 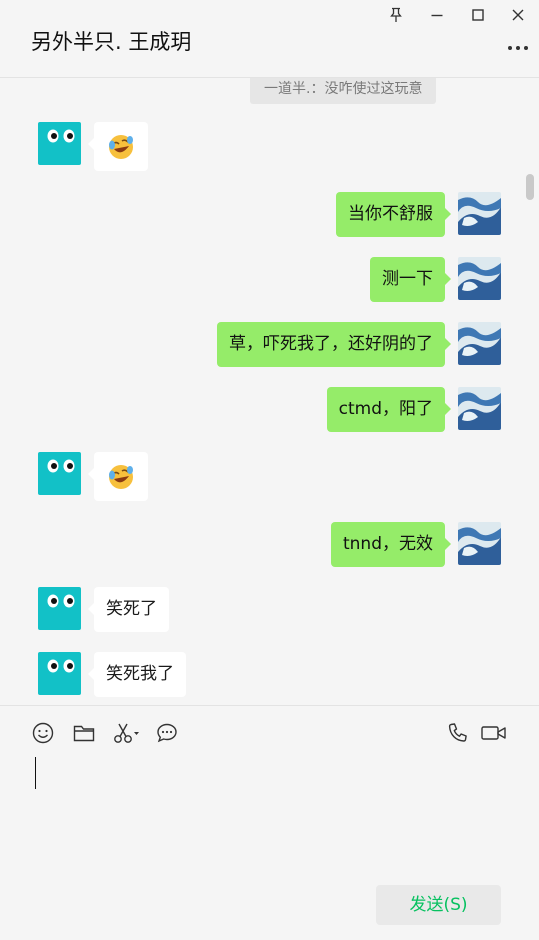 I want to click on pin-button, so click(x=396, y=15).